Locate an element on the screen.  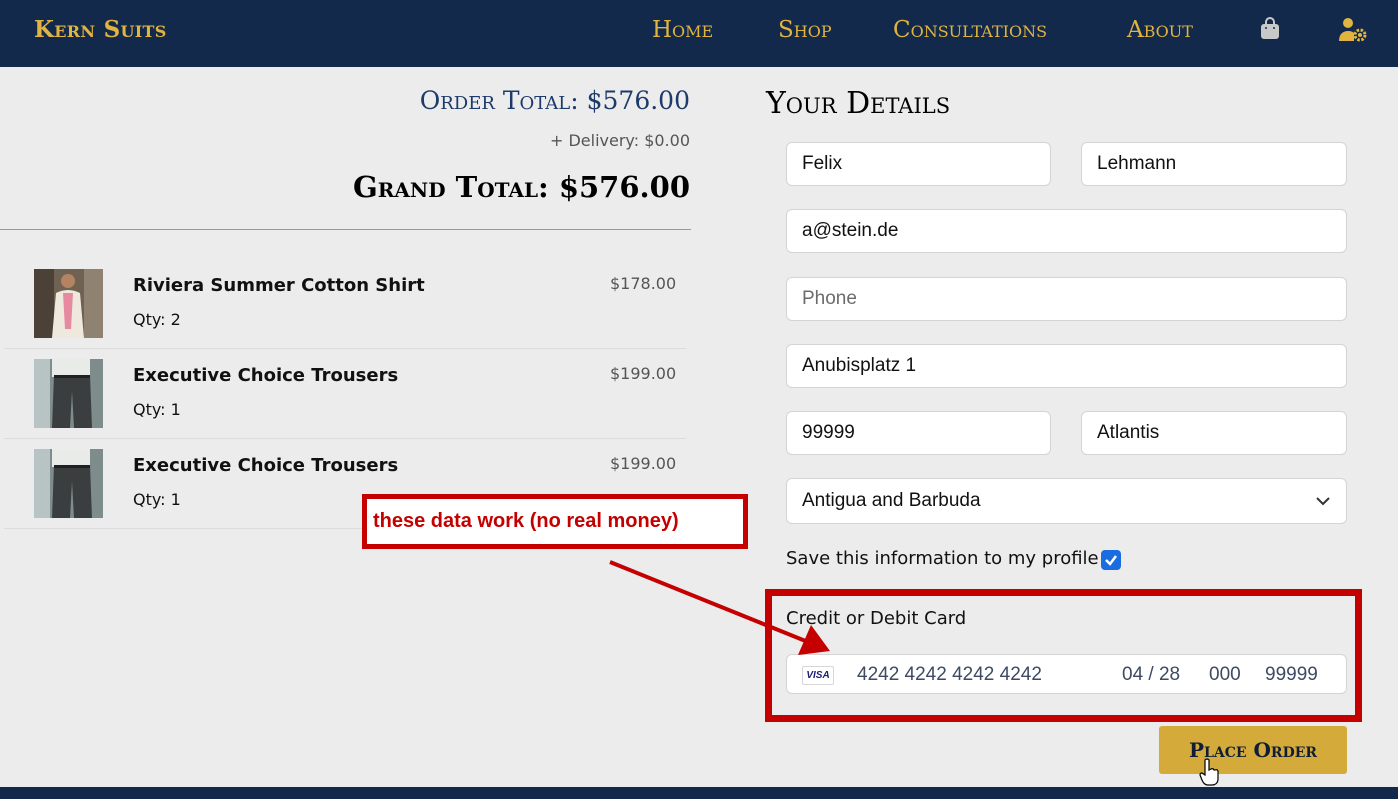
order-total: Order Total: $576.00 is located at coordinates (554, 100).